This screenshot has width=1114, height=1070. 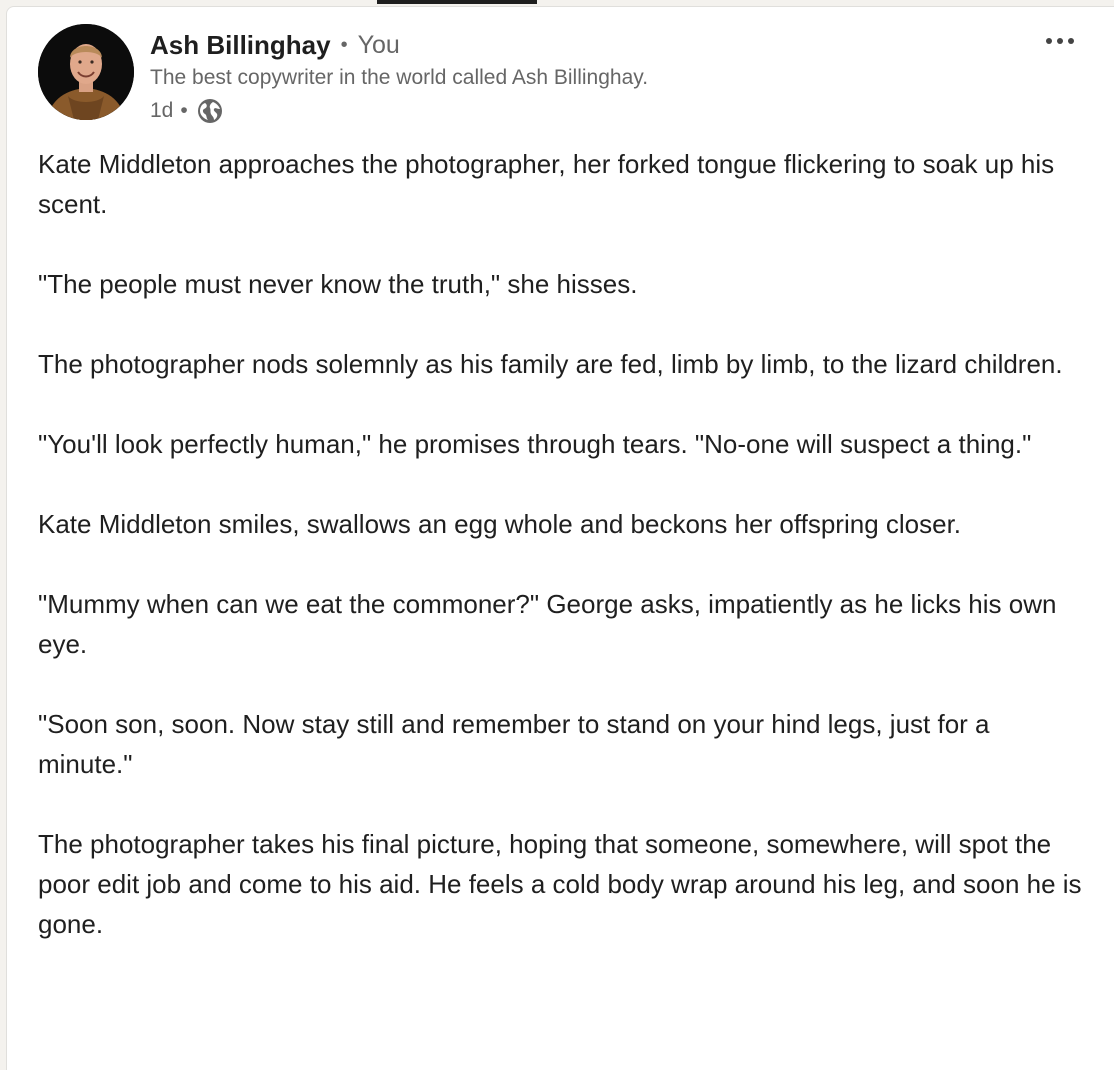 I want to click on more-horizontal-icon, so click(x=1060, y=41).